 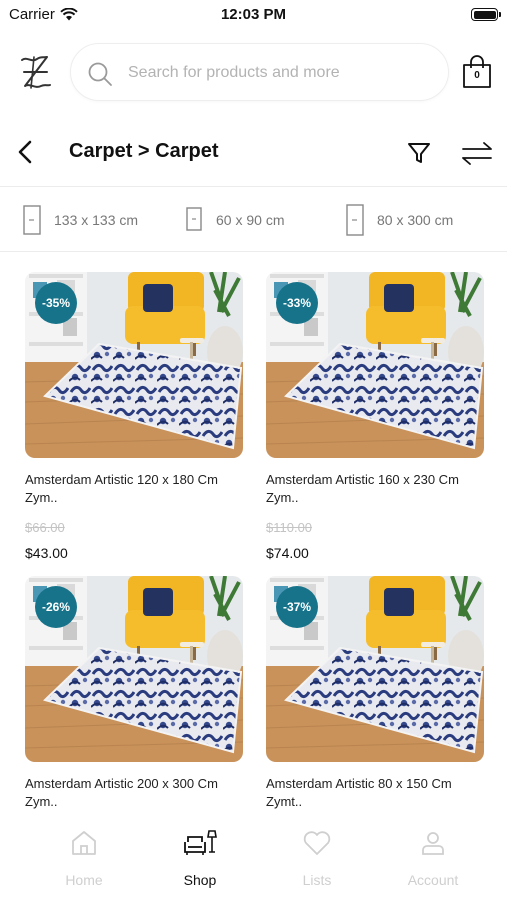 I want to click on size-chip: 60 x 90 cm, so click(x=234, y=220).